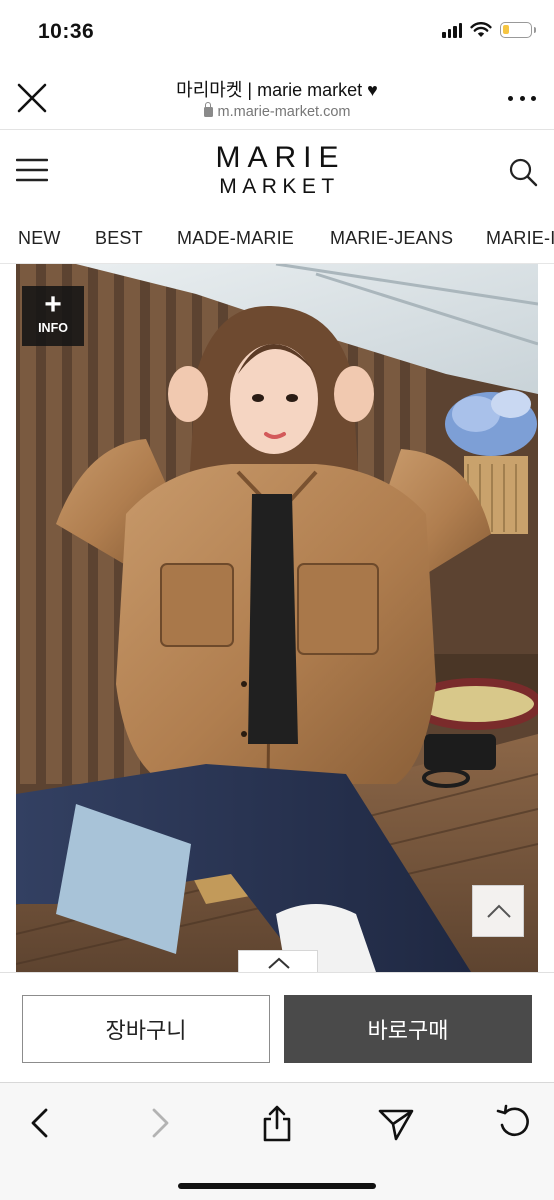 This screenshot has height=1200, width=554. I want to click on lock-icon, so click(208, 109).